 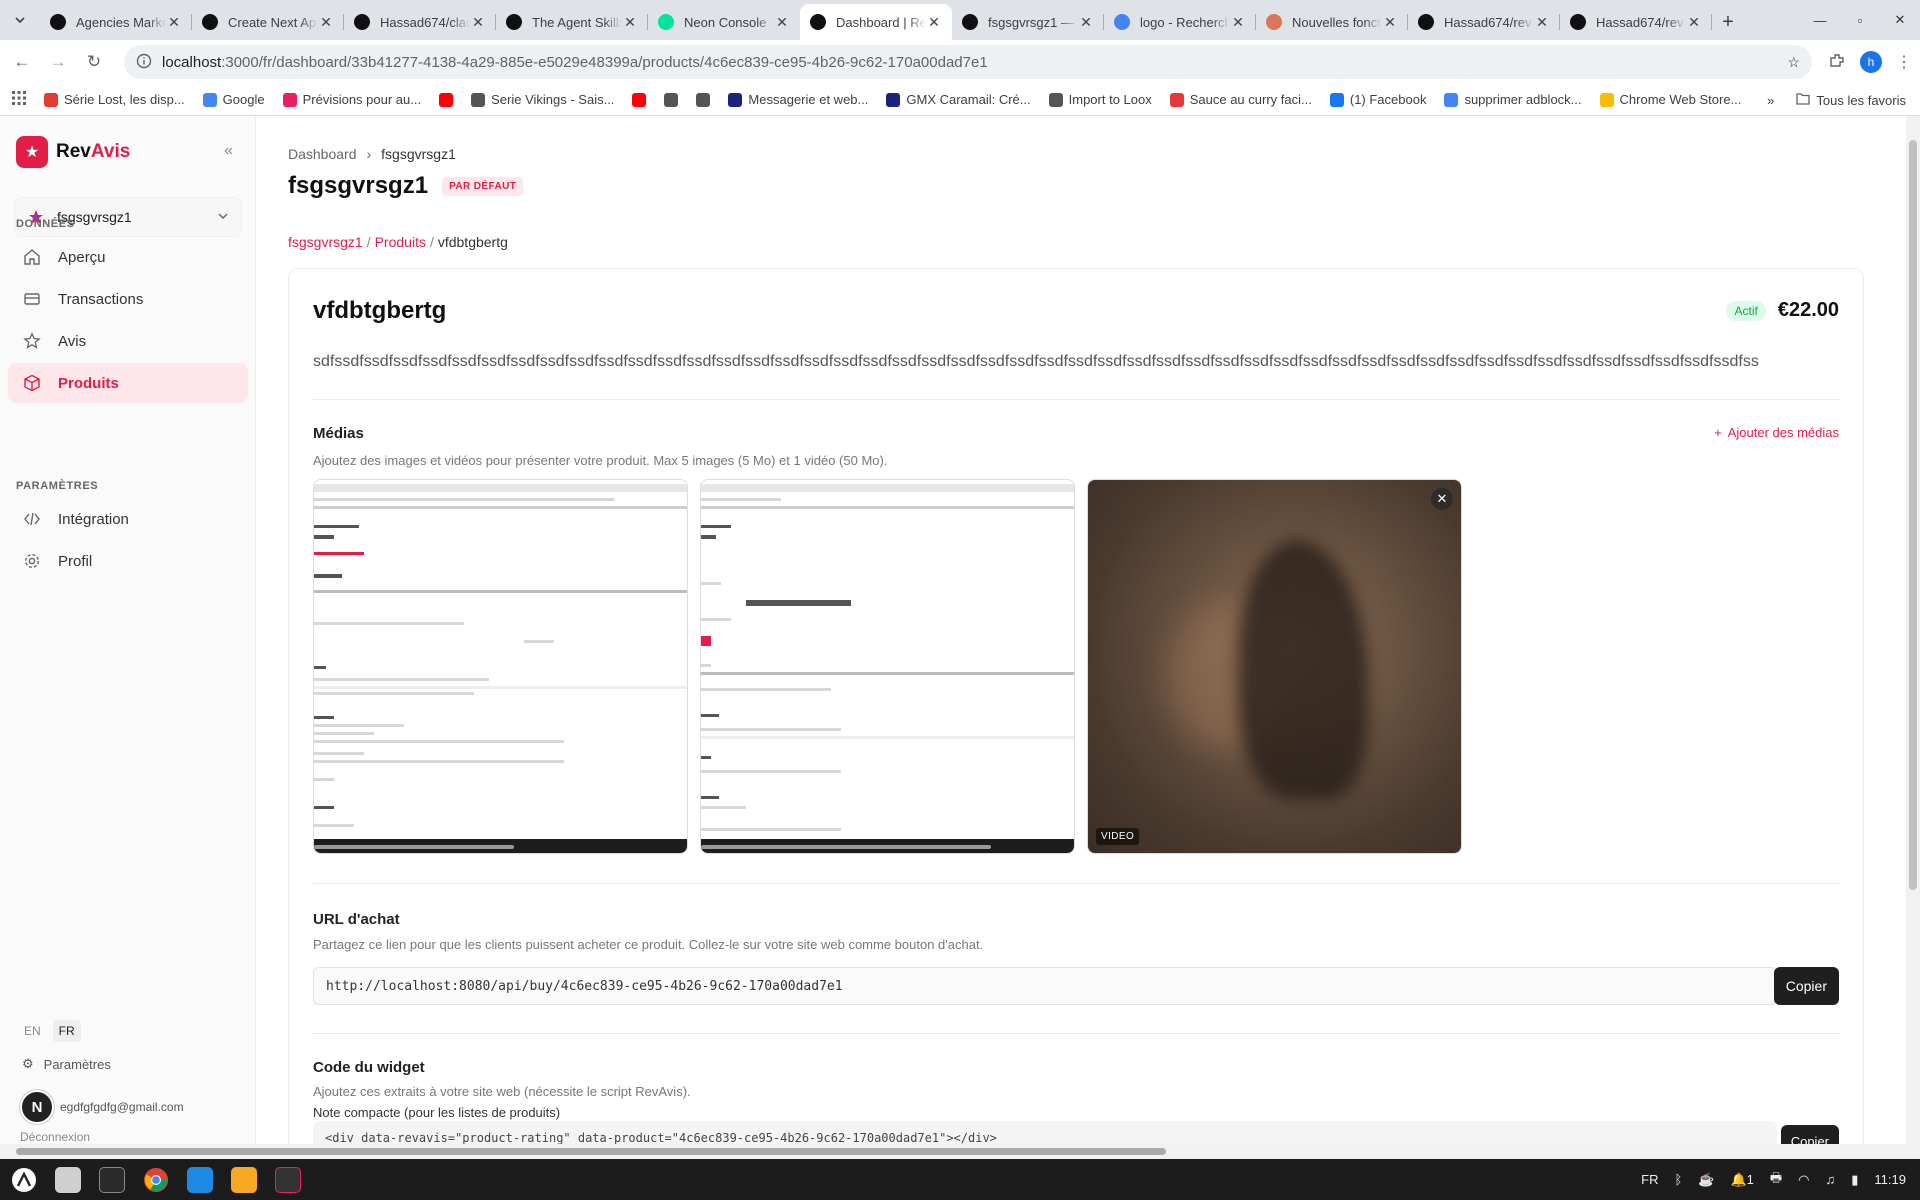 I want to click on store-selector: fsgsgvrsgz1, so click(x=128, y=217).